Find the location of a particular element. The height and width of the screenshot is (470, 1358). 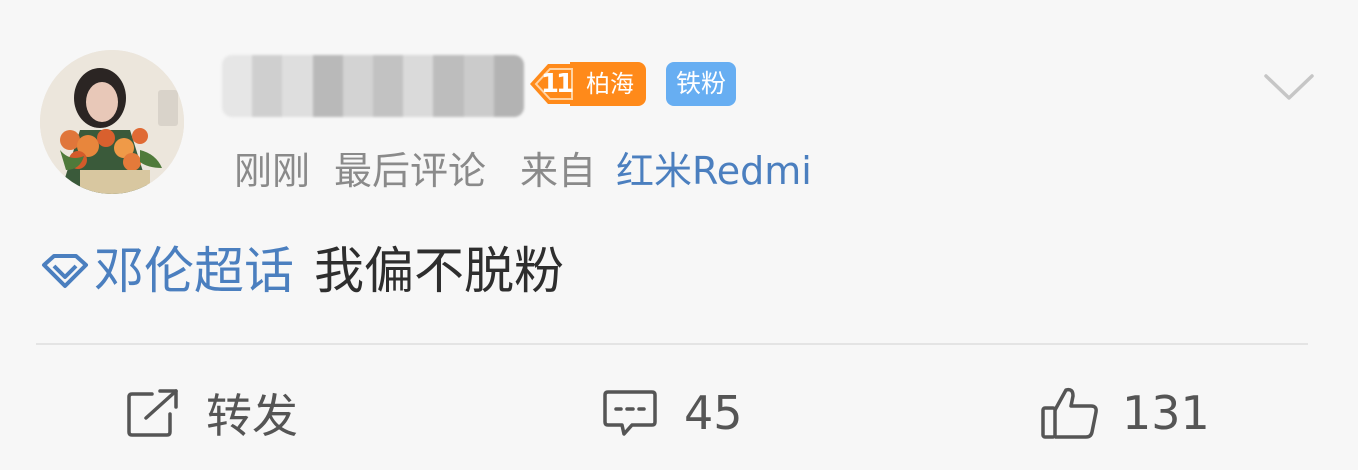

post-content: 邓伦超话 我偏不脱粉 is located at coordinates (302, 271).